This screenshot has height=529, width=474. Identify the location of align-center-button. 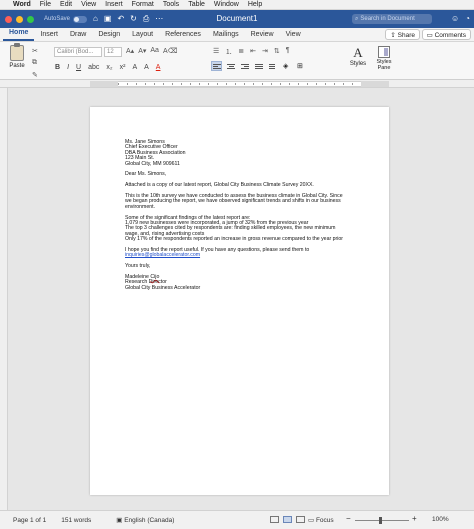
(230, 66).